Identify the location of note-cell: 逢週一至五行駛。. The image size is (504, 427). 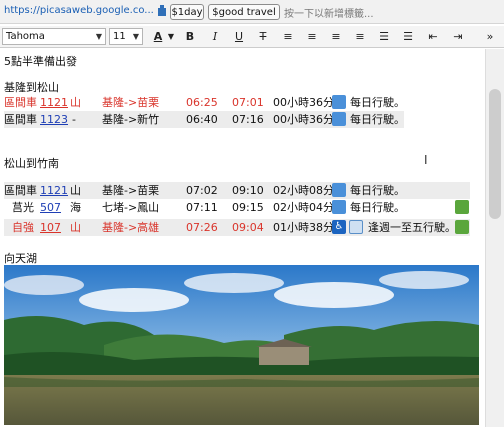
(412, 227).